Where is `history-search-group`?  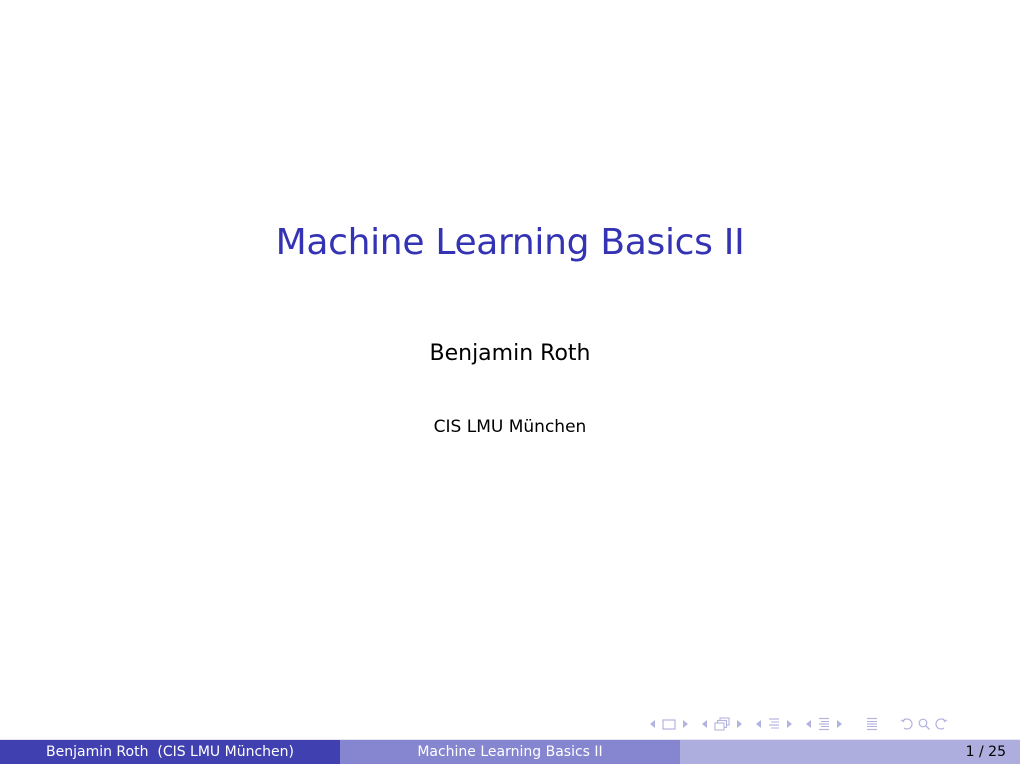 history-search-group is located at coordinates (924, 724).